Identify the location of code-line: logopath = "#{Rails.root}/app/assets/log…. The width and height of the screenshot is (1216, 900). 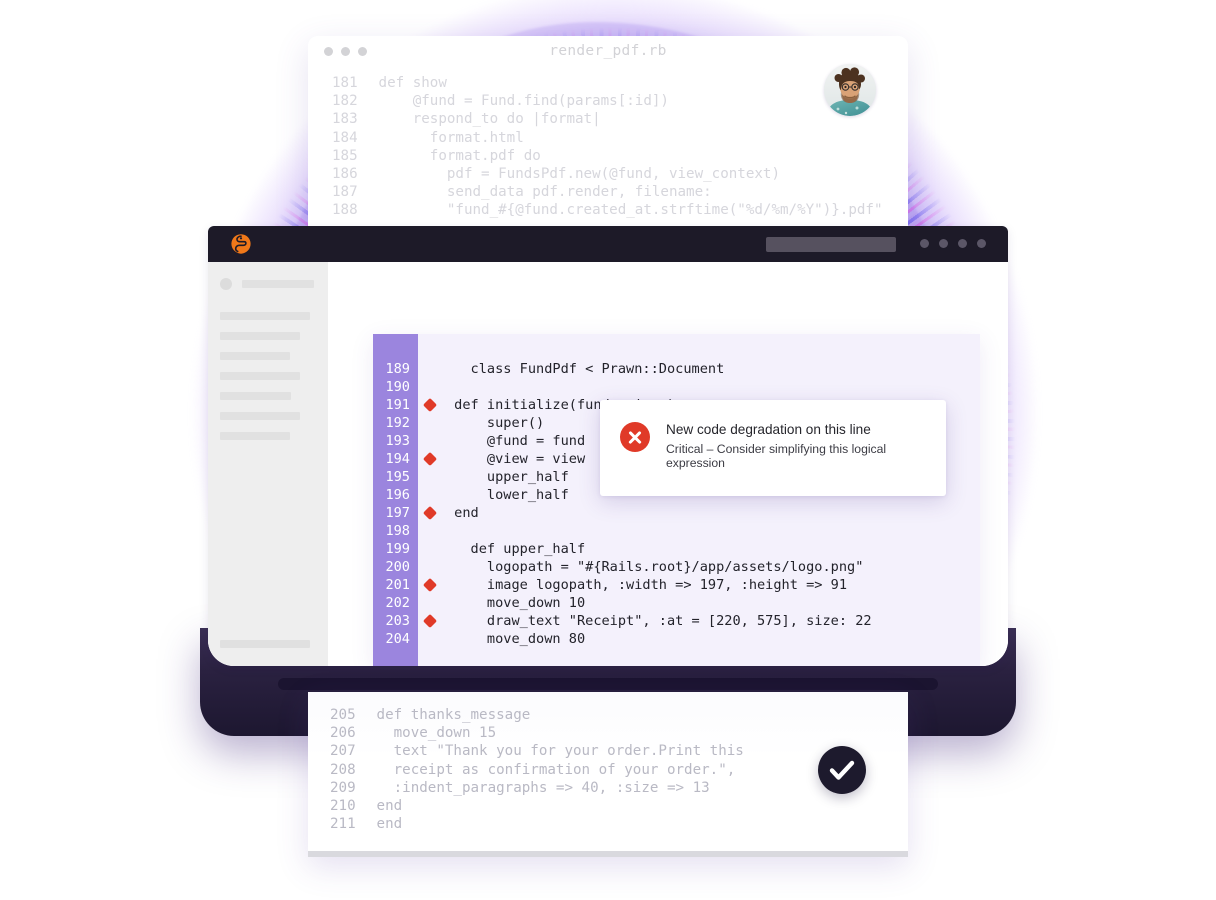
(713, 567).